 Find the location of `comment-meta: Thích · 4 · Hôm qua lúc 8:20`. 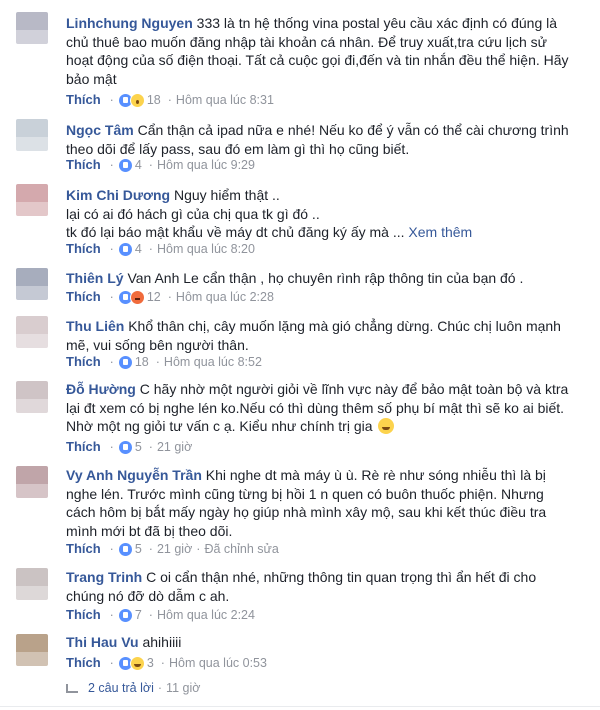

comment-meta: Thích · 4 · Hôm qua lúc 8:20 is located at coordinates (160, 249).